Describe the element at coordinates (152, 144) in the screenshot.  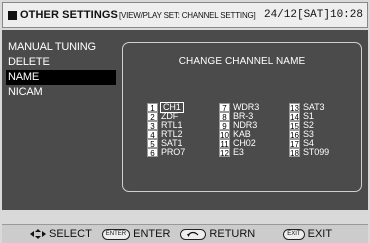
I see `channel-number: 5` at that location.